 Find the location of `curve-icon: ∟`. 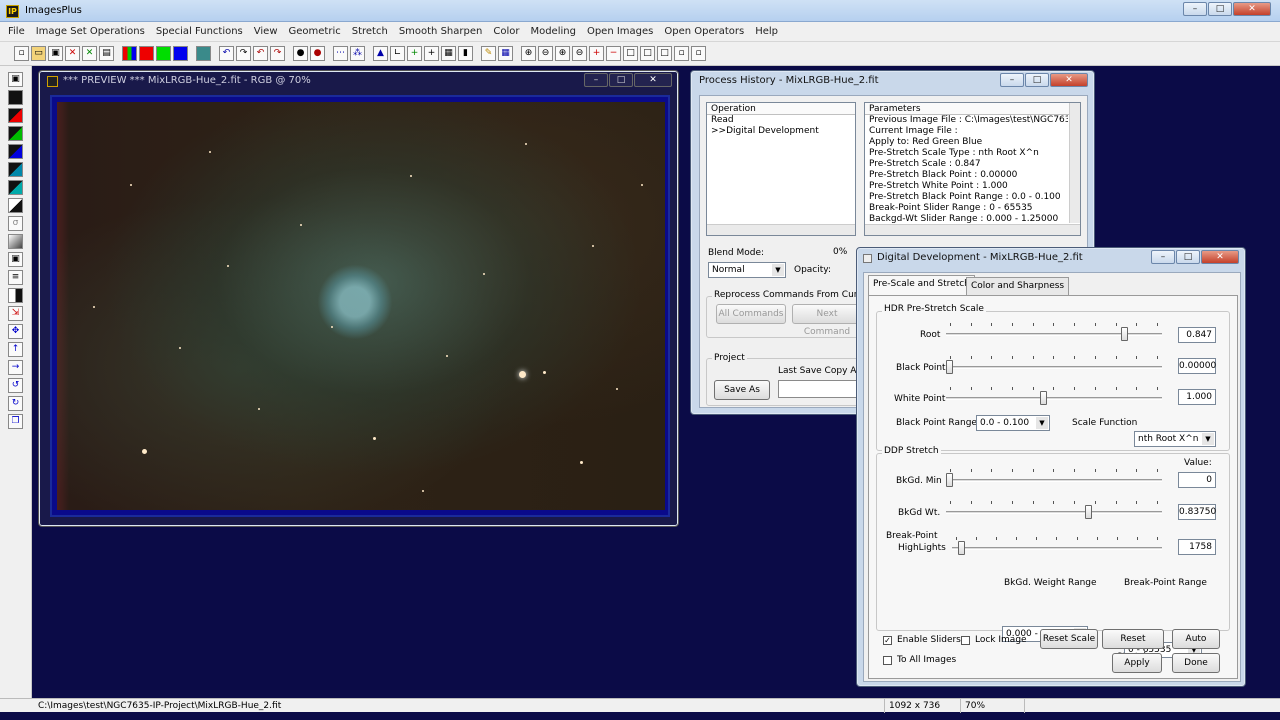

curve-icon: ∟ is located at coordinates (397, 53).